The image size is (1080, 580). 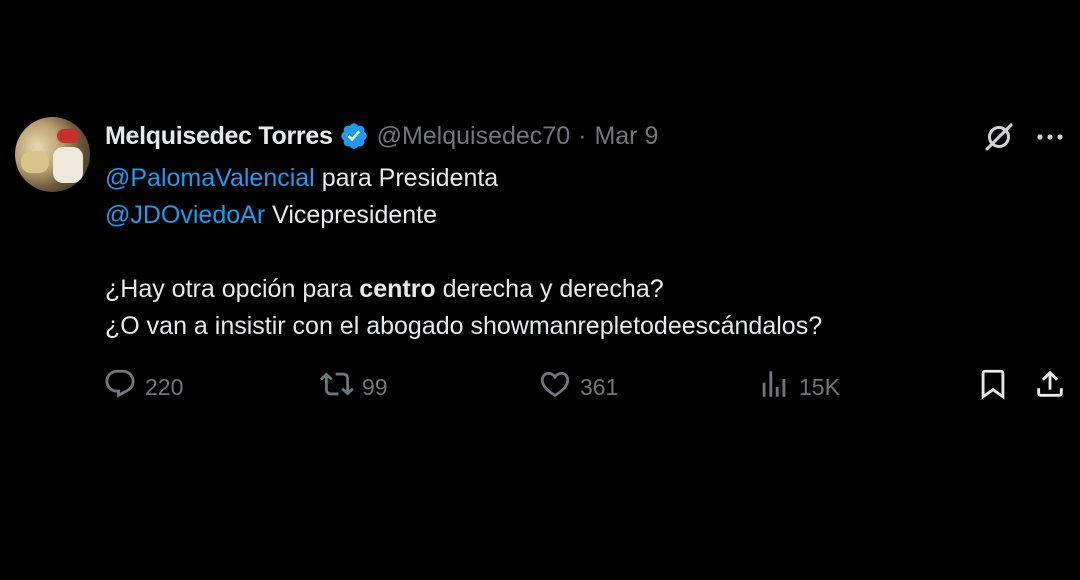 I want to click on reply-icon, so click(x=124, y=387).